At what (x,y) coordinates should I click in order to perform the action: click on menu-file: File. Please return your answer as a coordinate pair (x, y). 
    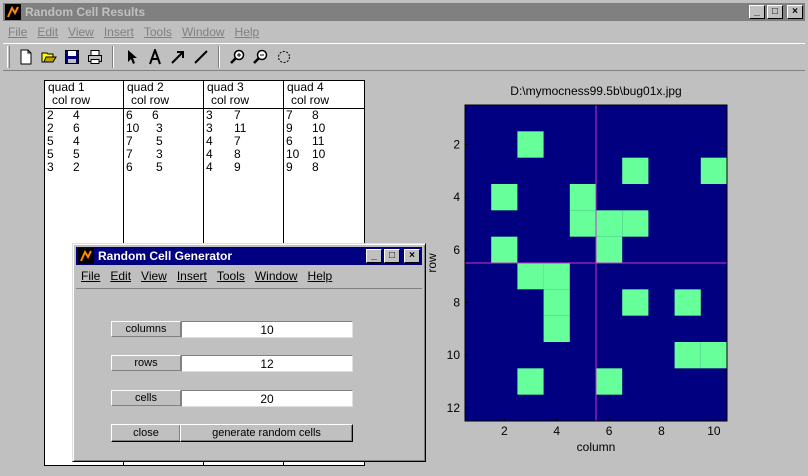
    Looking at the image, I should click on (17, 32).